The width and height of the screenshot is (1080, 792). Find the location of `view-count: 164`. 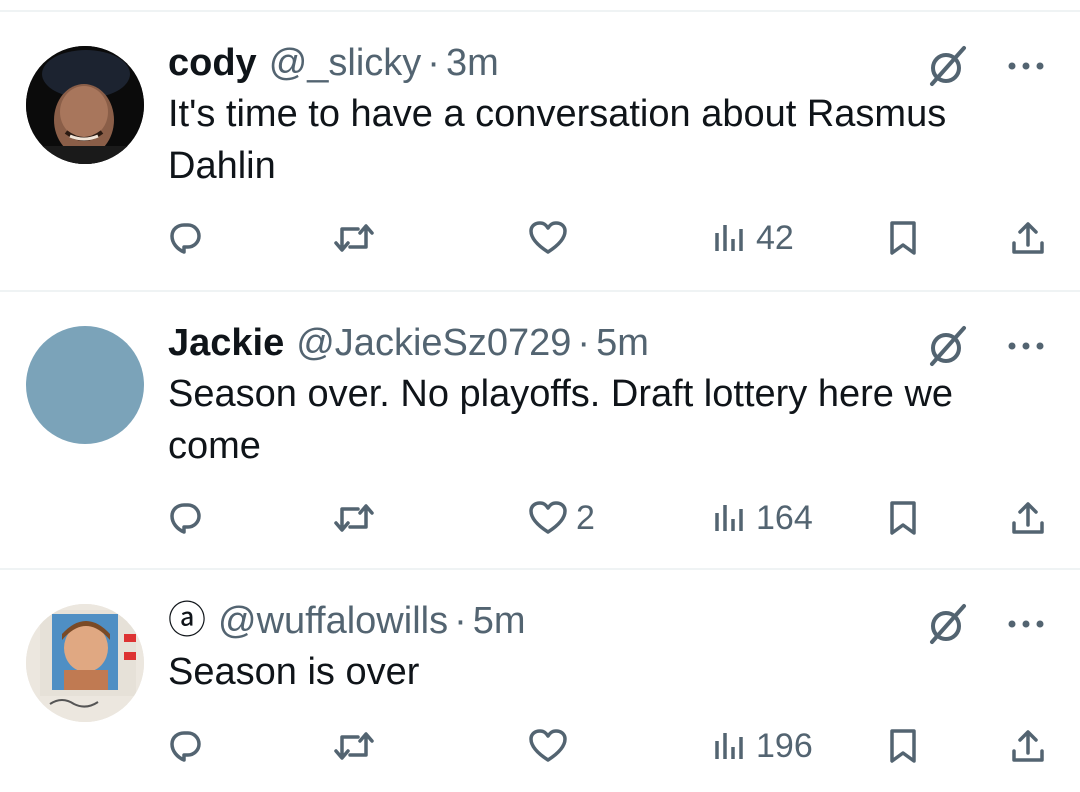

view-count: 164 is located at coordinates (784, 517).